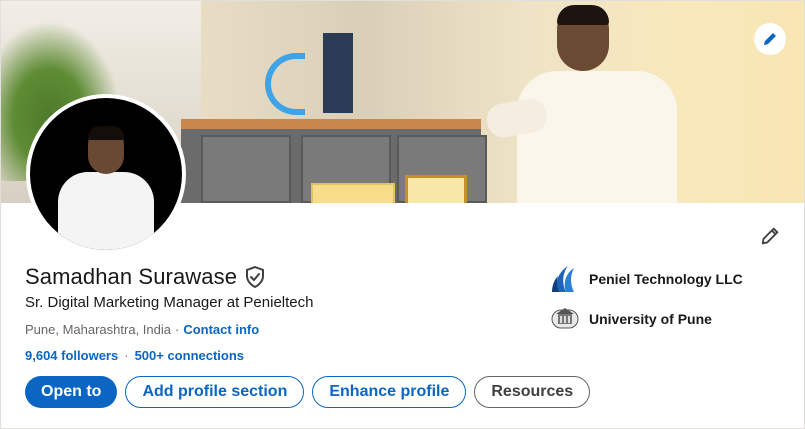 Image resolution: width=805 pixels, height=429 pixels. I want to click on profile-name: Samadhan Surawase, so click(131, 276).